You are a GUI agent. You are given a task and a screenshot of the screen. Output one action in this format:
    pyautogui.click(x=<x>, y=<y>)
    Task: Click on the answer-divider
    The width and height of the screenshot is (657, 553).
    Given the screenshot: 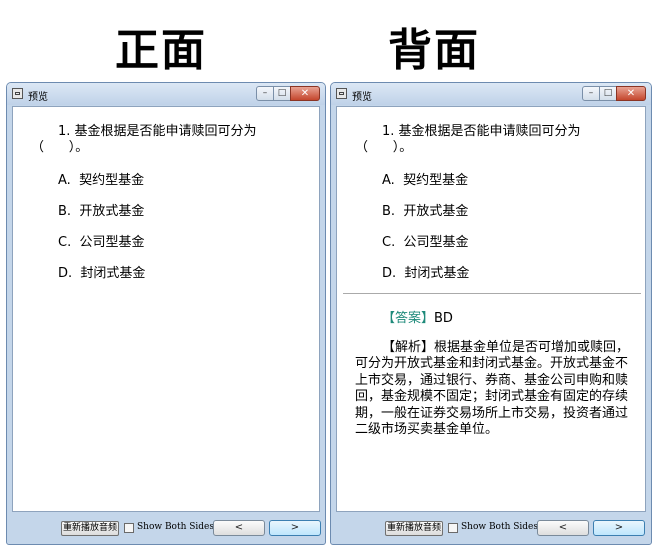 What is the action you would take?
    pyautogui.click(x=492, y=293)
    